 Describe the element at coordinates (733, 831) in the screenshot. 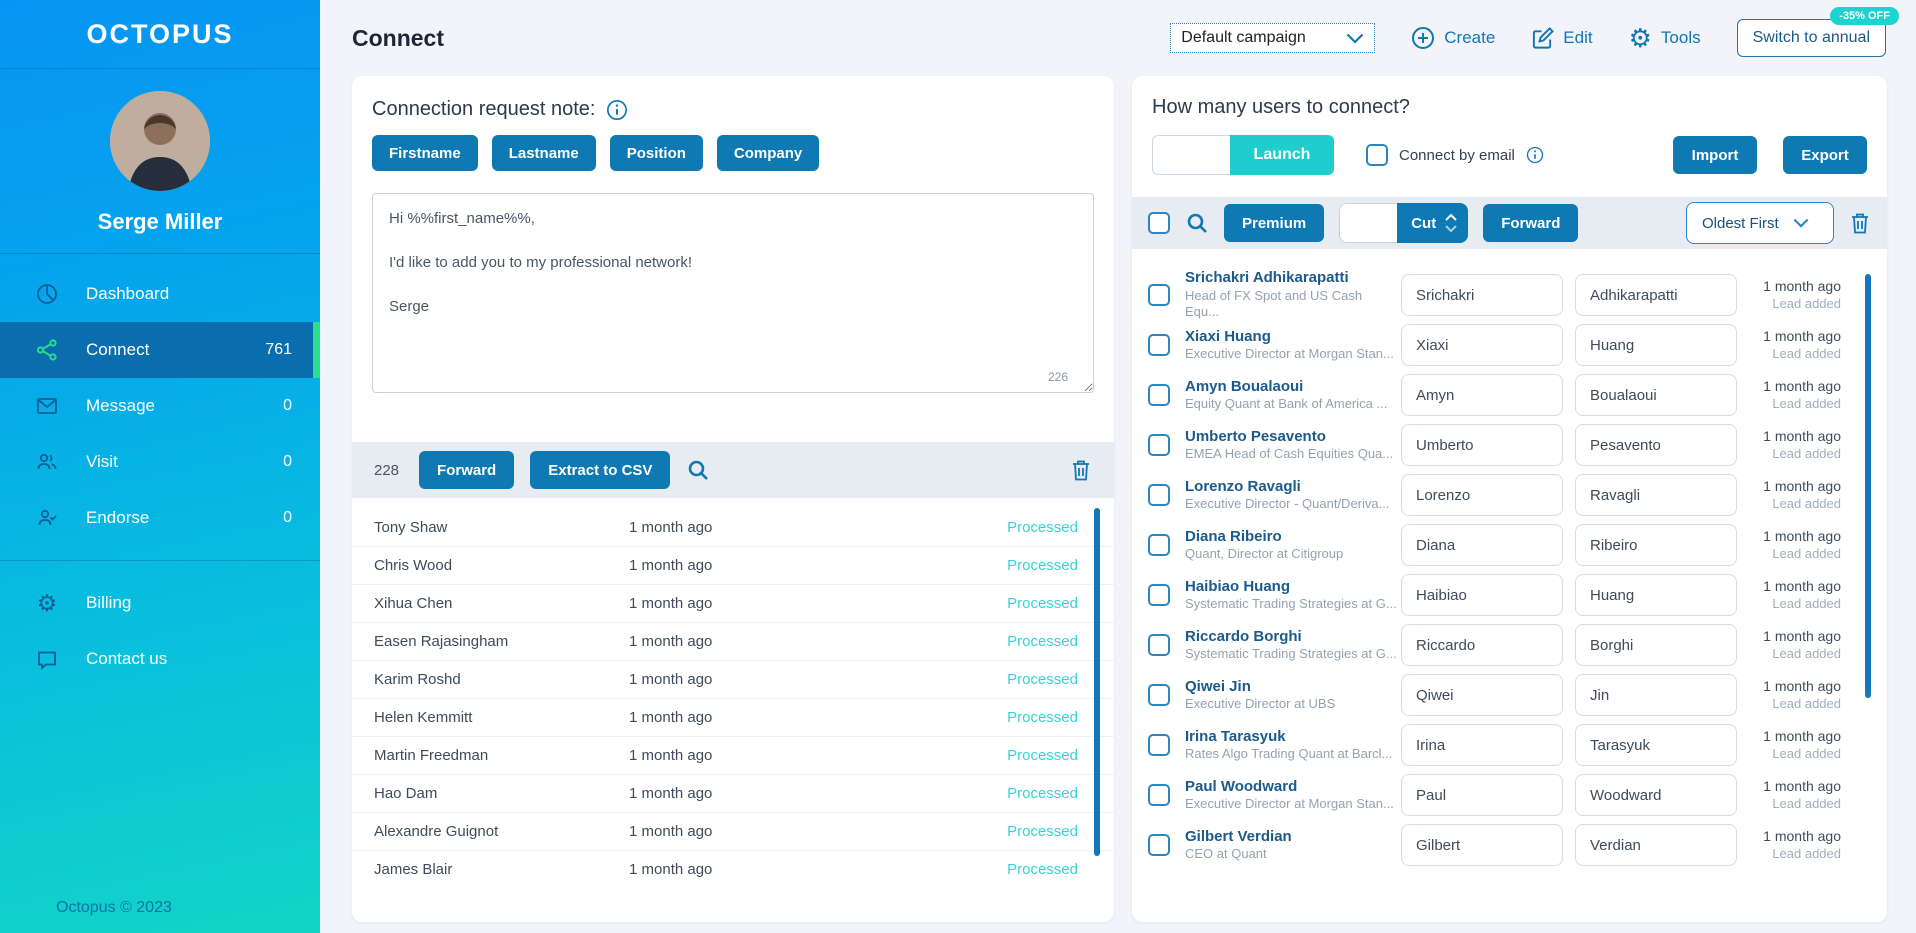

I see `table-row: Alexandre Guignot 1 month ago Processed` at that location.